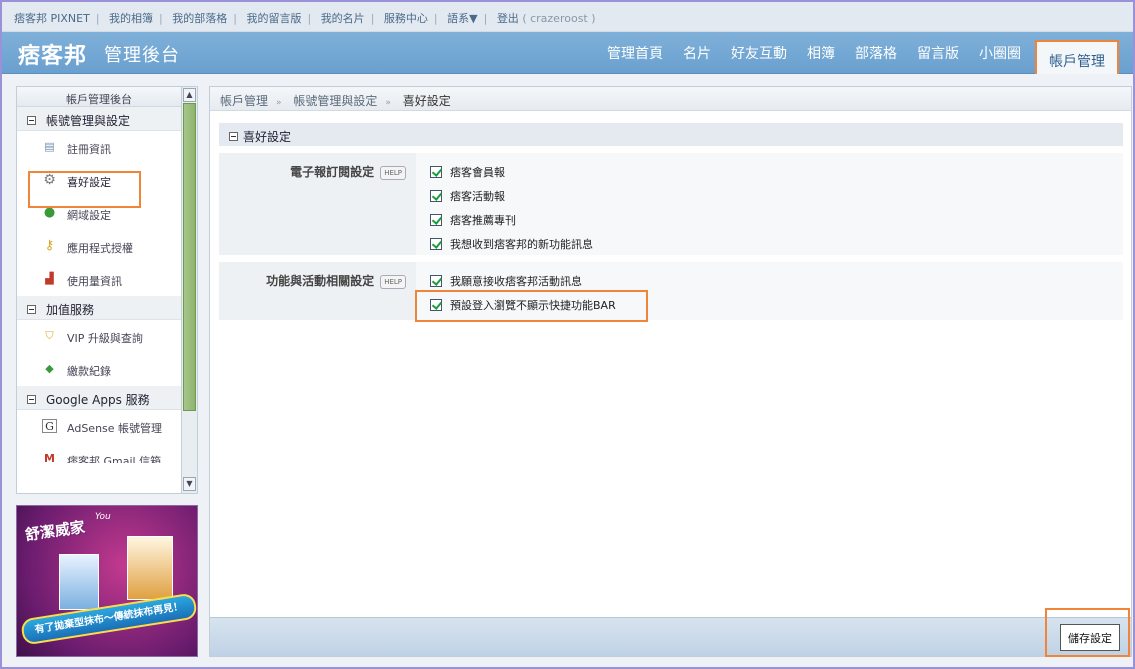  I want to click on footer-bar: 儲存設定, so click(670, 636).